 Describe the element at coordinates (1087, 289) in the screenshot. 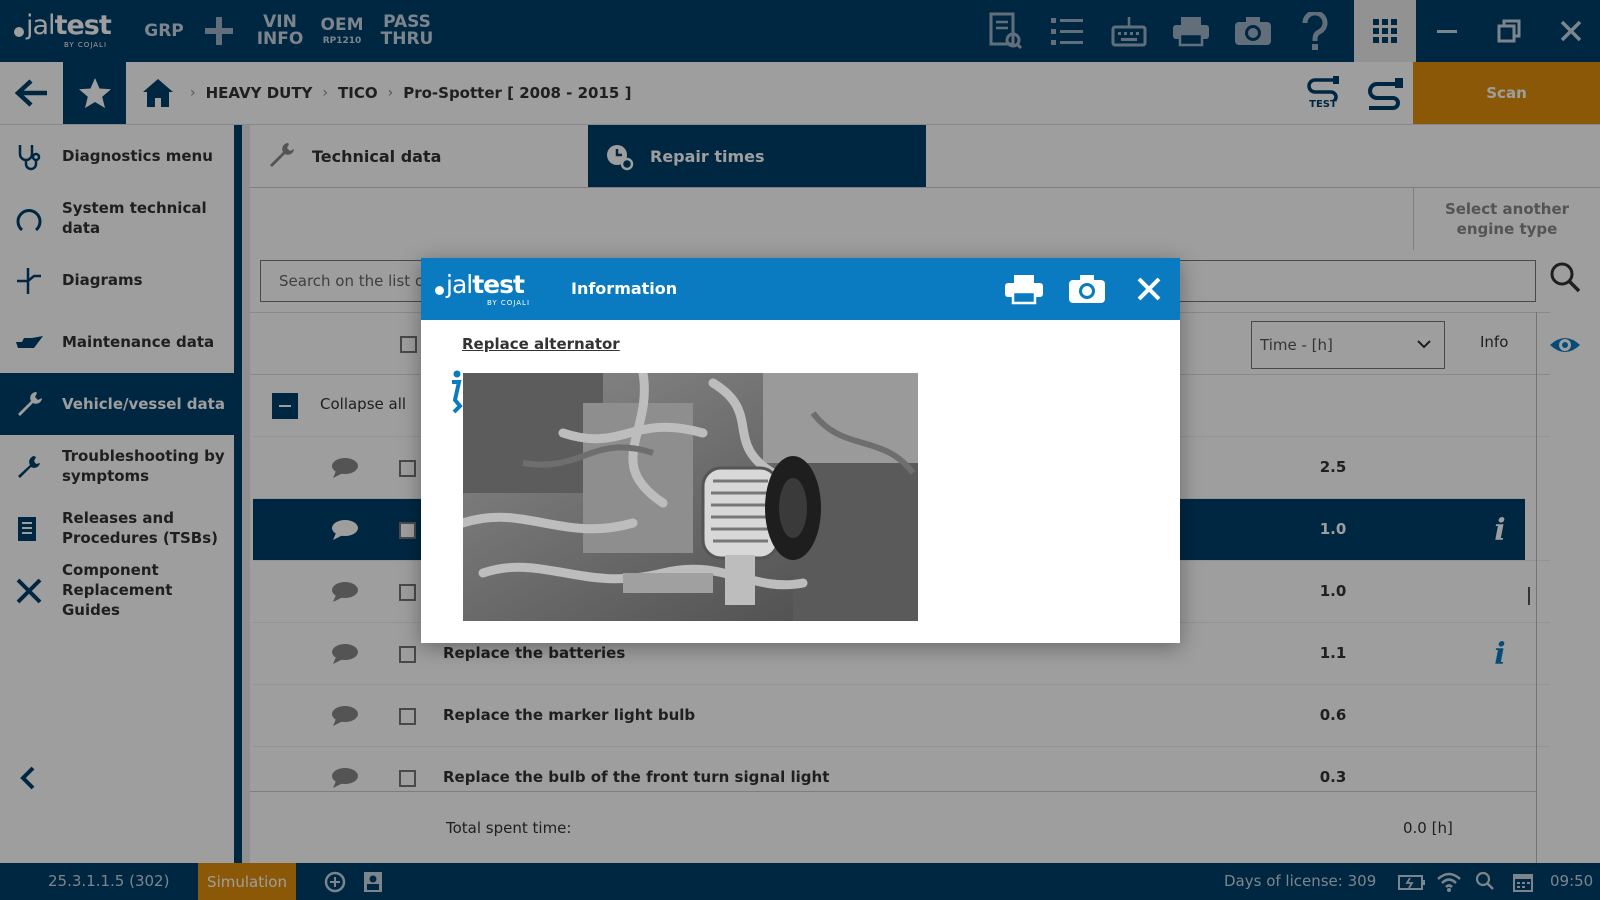

I see `camera-icon` at that location.